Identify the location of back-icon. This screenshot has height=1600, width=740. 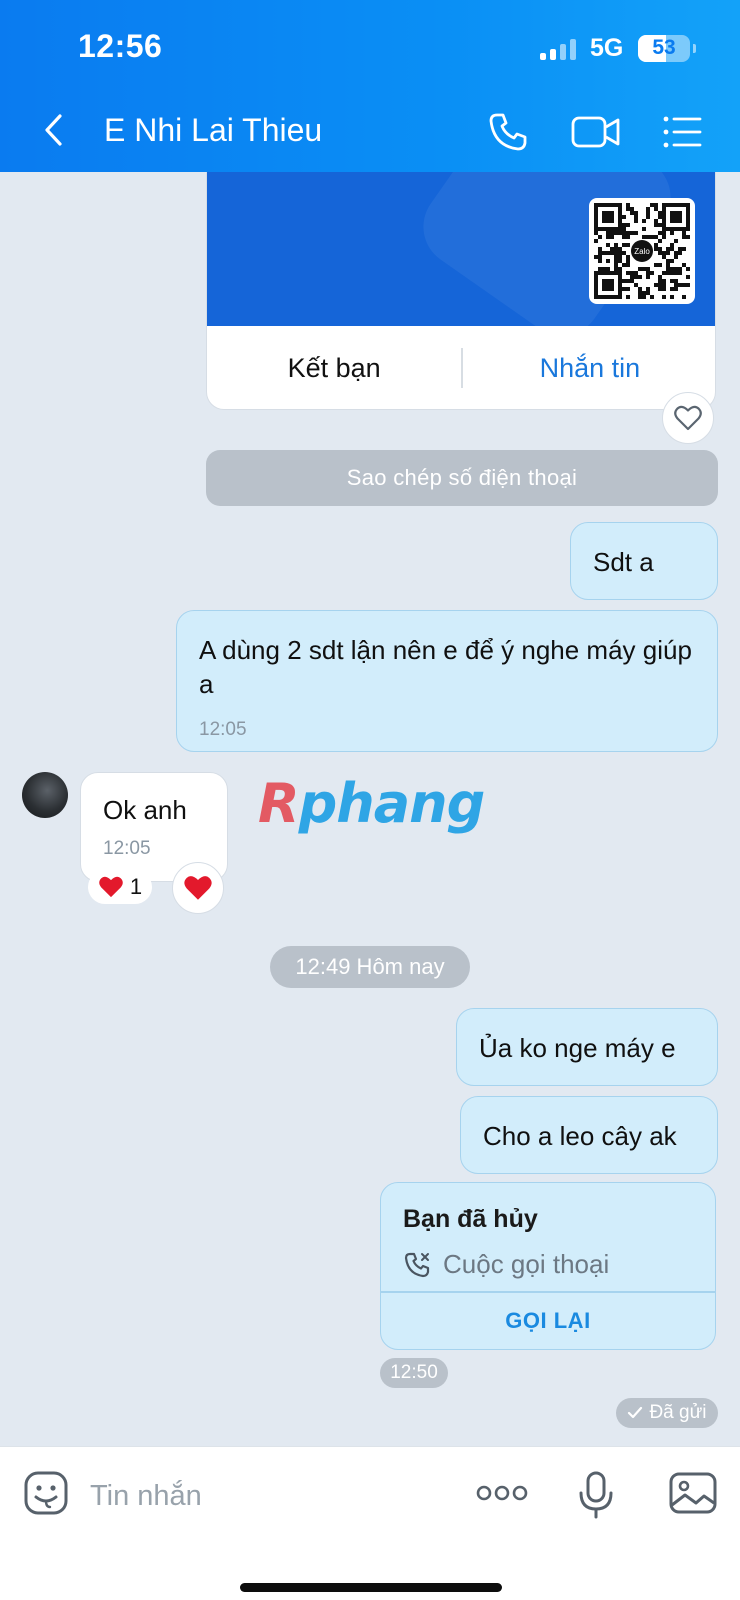
(53, 130).